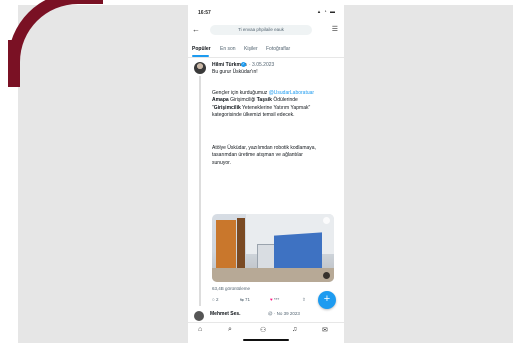 The height and width of the screenshot is (349, 531). I want to click on filter-icon: ☰, so click(335, 29).